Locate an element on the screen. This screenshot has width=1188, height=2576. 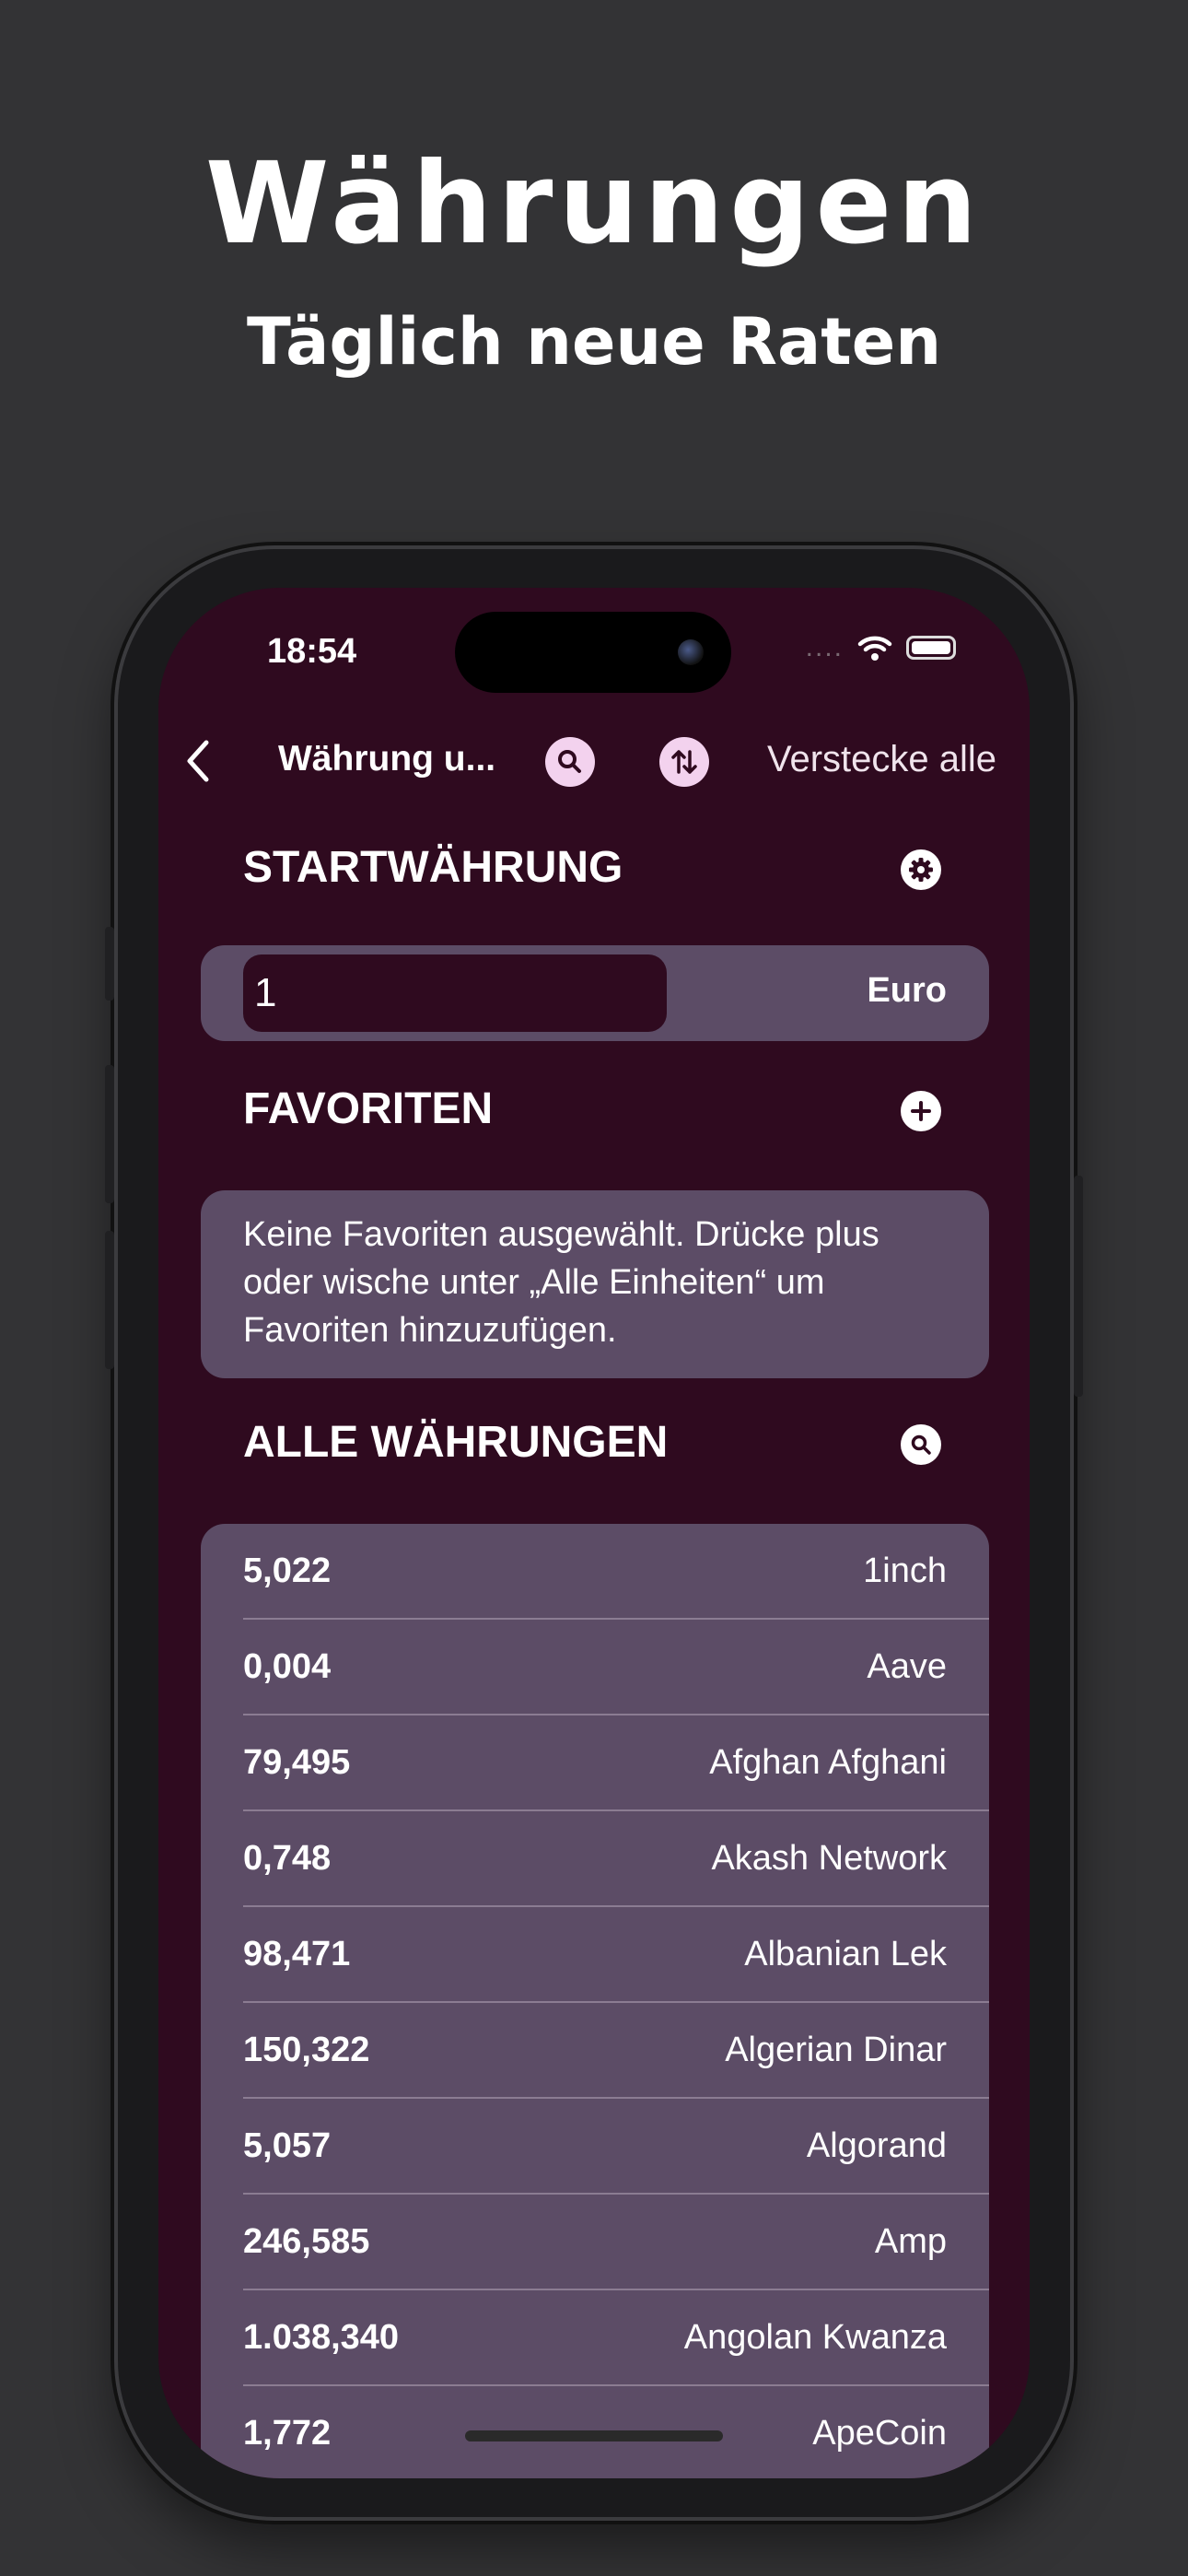
currency-row: 246,585 Amp is located at coordinates (595, 2242).